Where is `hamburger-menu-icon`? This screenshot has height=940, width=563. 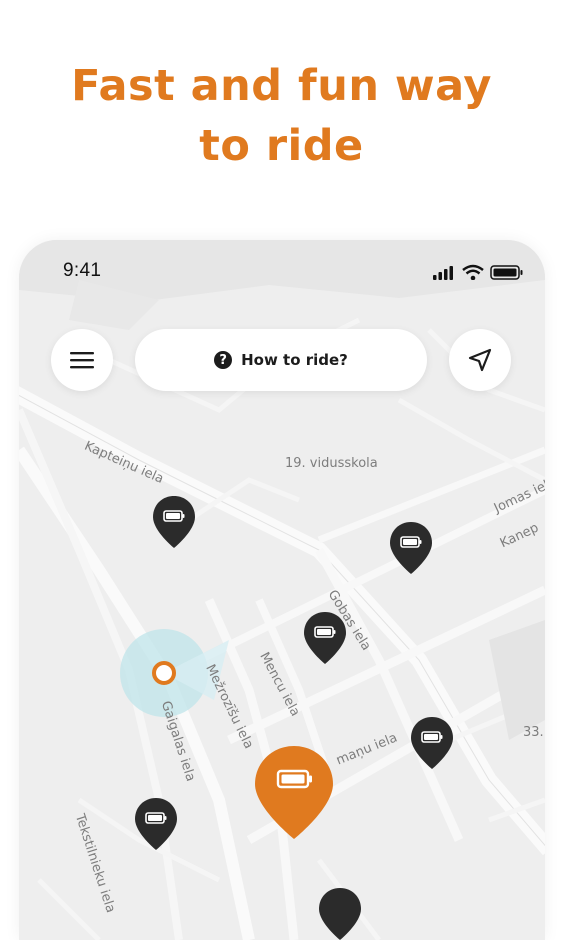
hamburger-menu-icon is located at coordinates (82, 360).